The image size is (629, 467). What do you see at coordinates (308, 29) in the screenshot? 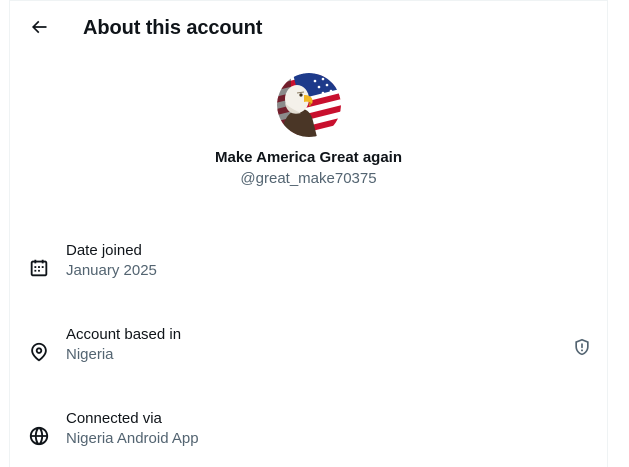
I see `page-header: About this account` at bounding box center [308, 29].